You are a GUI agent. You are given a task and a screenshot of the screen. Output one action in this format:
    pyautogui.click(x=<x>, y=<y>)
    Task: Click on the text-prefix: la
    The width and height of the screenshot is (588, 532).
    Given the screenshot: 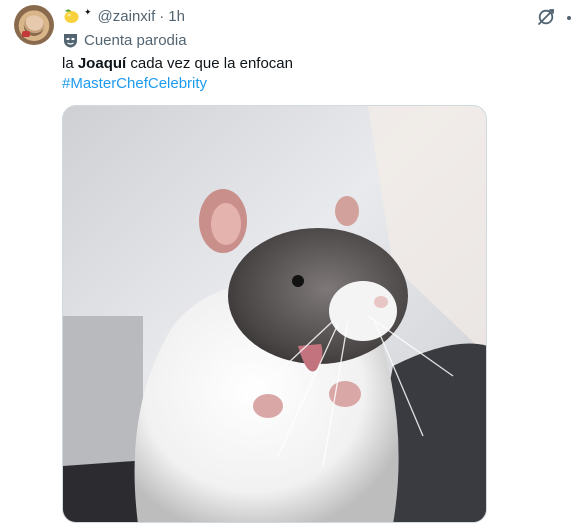 What is the action you would take?
    pyautogui.click(x=70, y=63)
    